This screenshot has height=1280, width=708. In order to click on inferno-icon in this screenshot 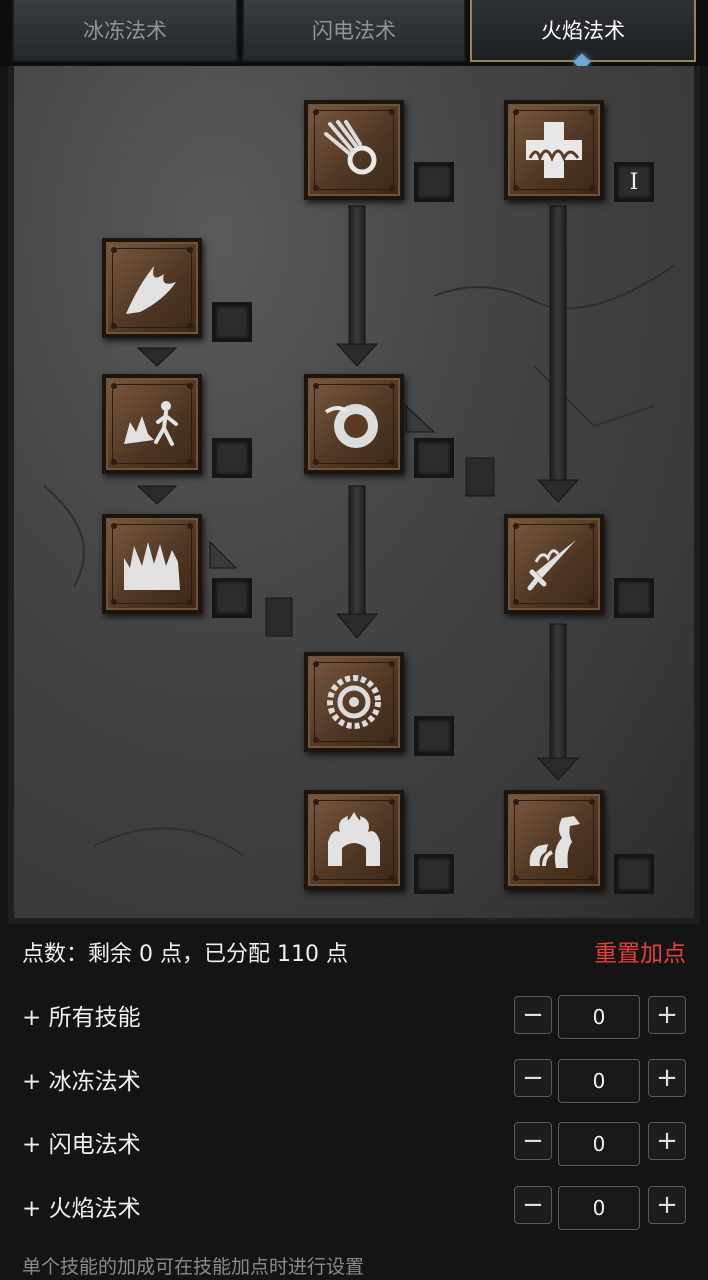, I will do `click(151, 290)`.